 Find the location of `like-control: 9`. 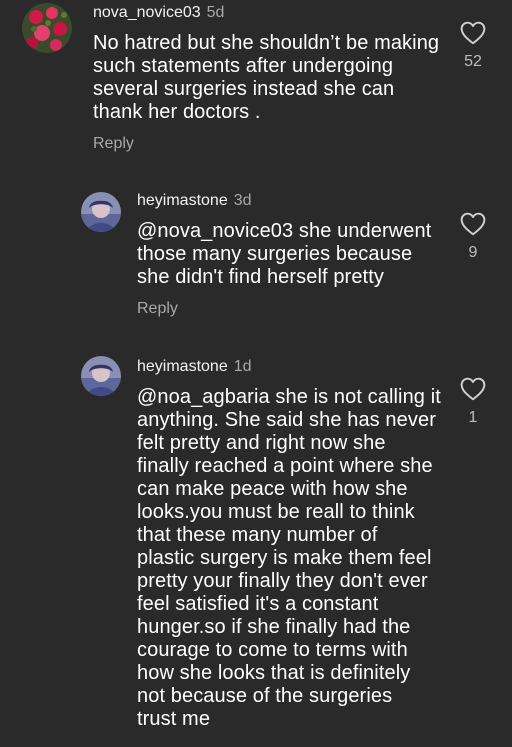

like-control: 9 is located at coordinates (473, 237).